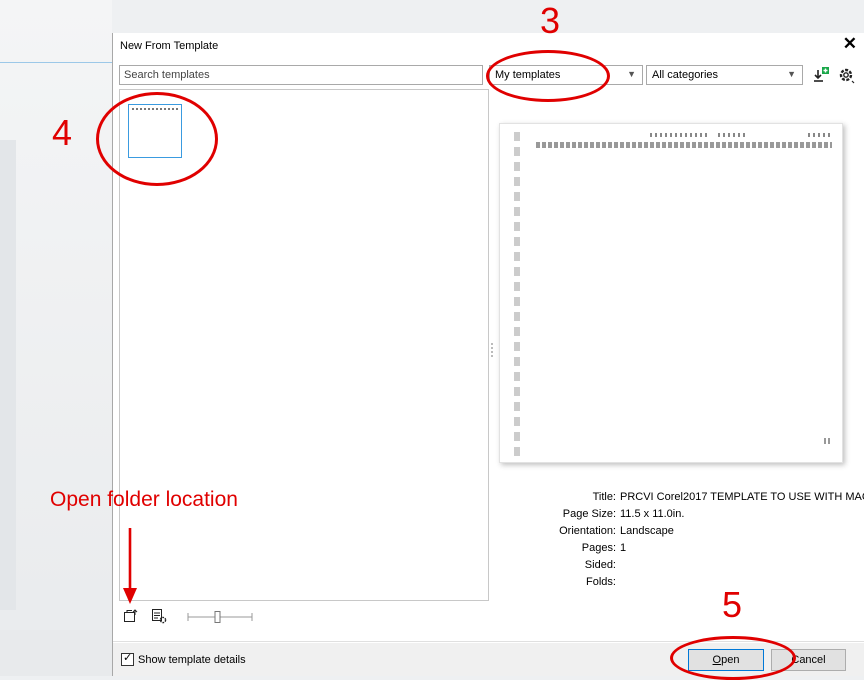  What do you see at coordinates (144, 499) in the screenshot?
I see `annotation-open-folder-label: Open folder location` at bounding box center [144, 499].